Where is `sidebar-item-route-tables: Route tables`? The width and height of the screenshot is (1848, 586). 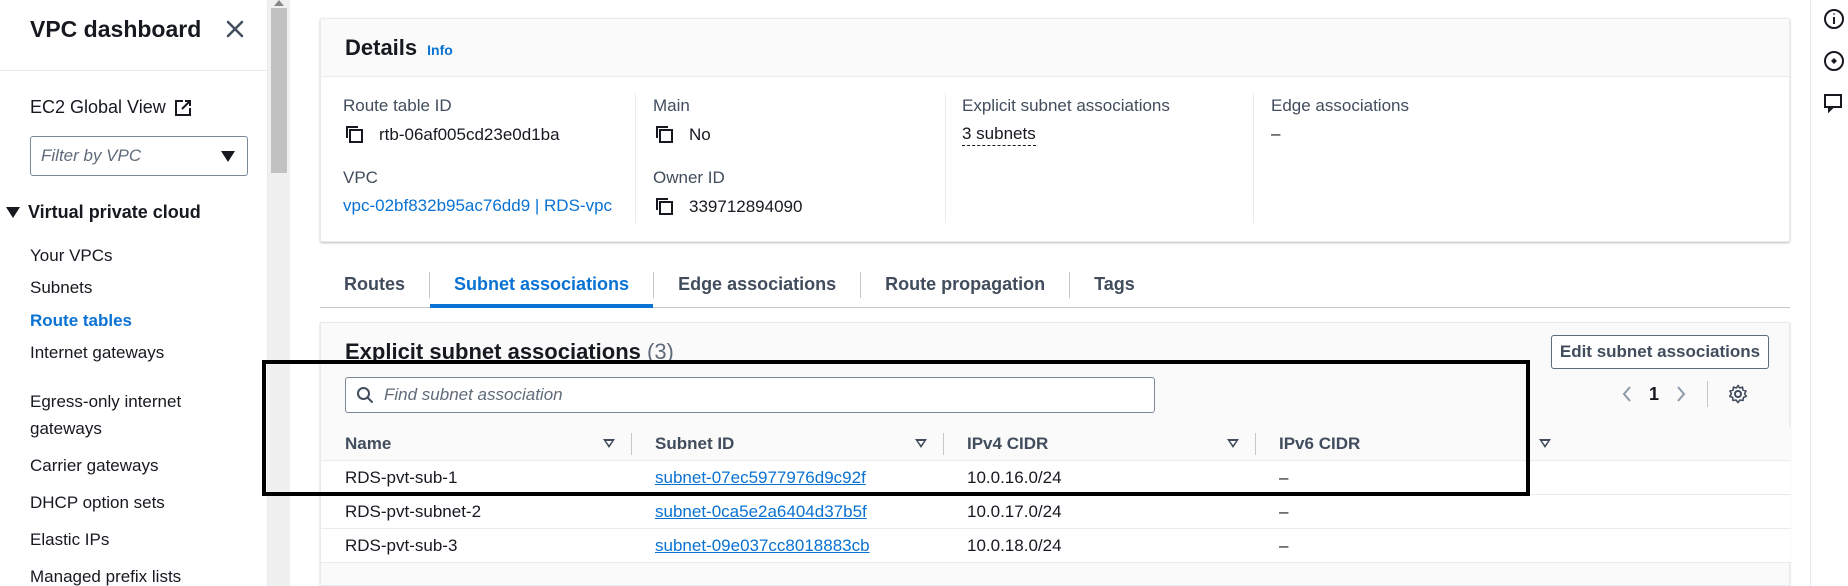
sidebar-item-route-tables: Route tables is located at coordinates (130, 320).